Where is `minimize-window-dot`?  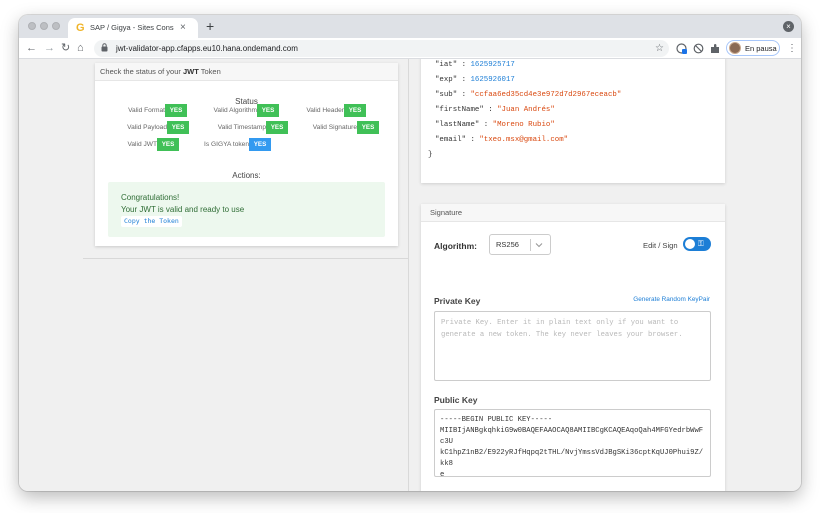 minimize-window-dot is located at coordinates (44, 26).